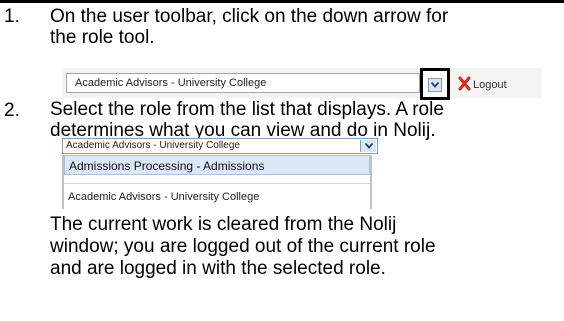 The width and height of the screenshot is (564, 321). I want to click on dropdown-option-label: Admissions Processing - Admissions, so click(167, 166).